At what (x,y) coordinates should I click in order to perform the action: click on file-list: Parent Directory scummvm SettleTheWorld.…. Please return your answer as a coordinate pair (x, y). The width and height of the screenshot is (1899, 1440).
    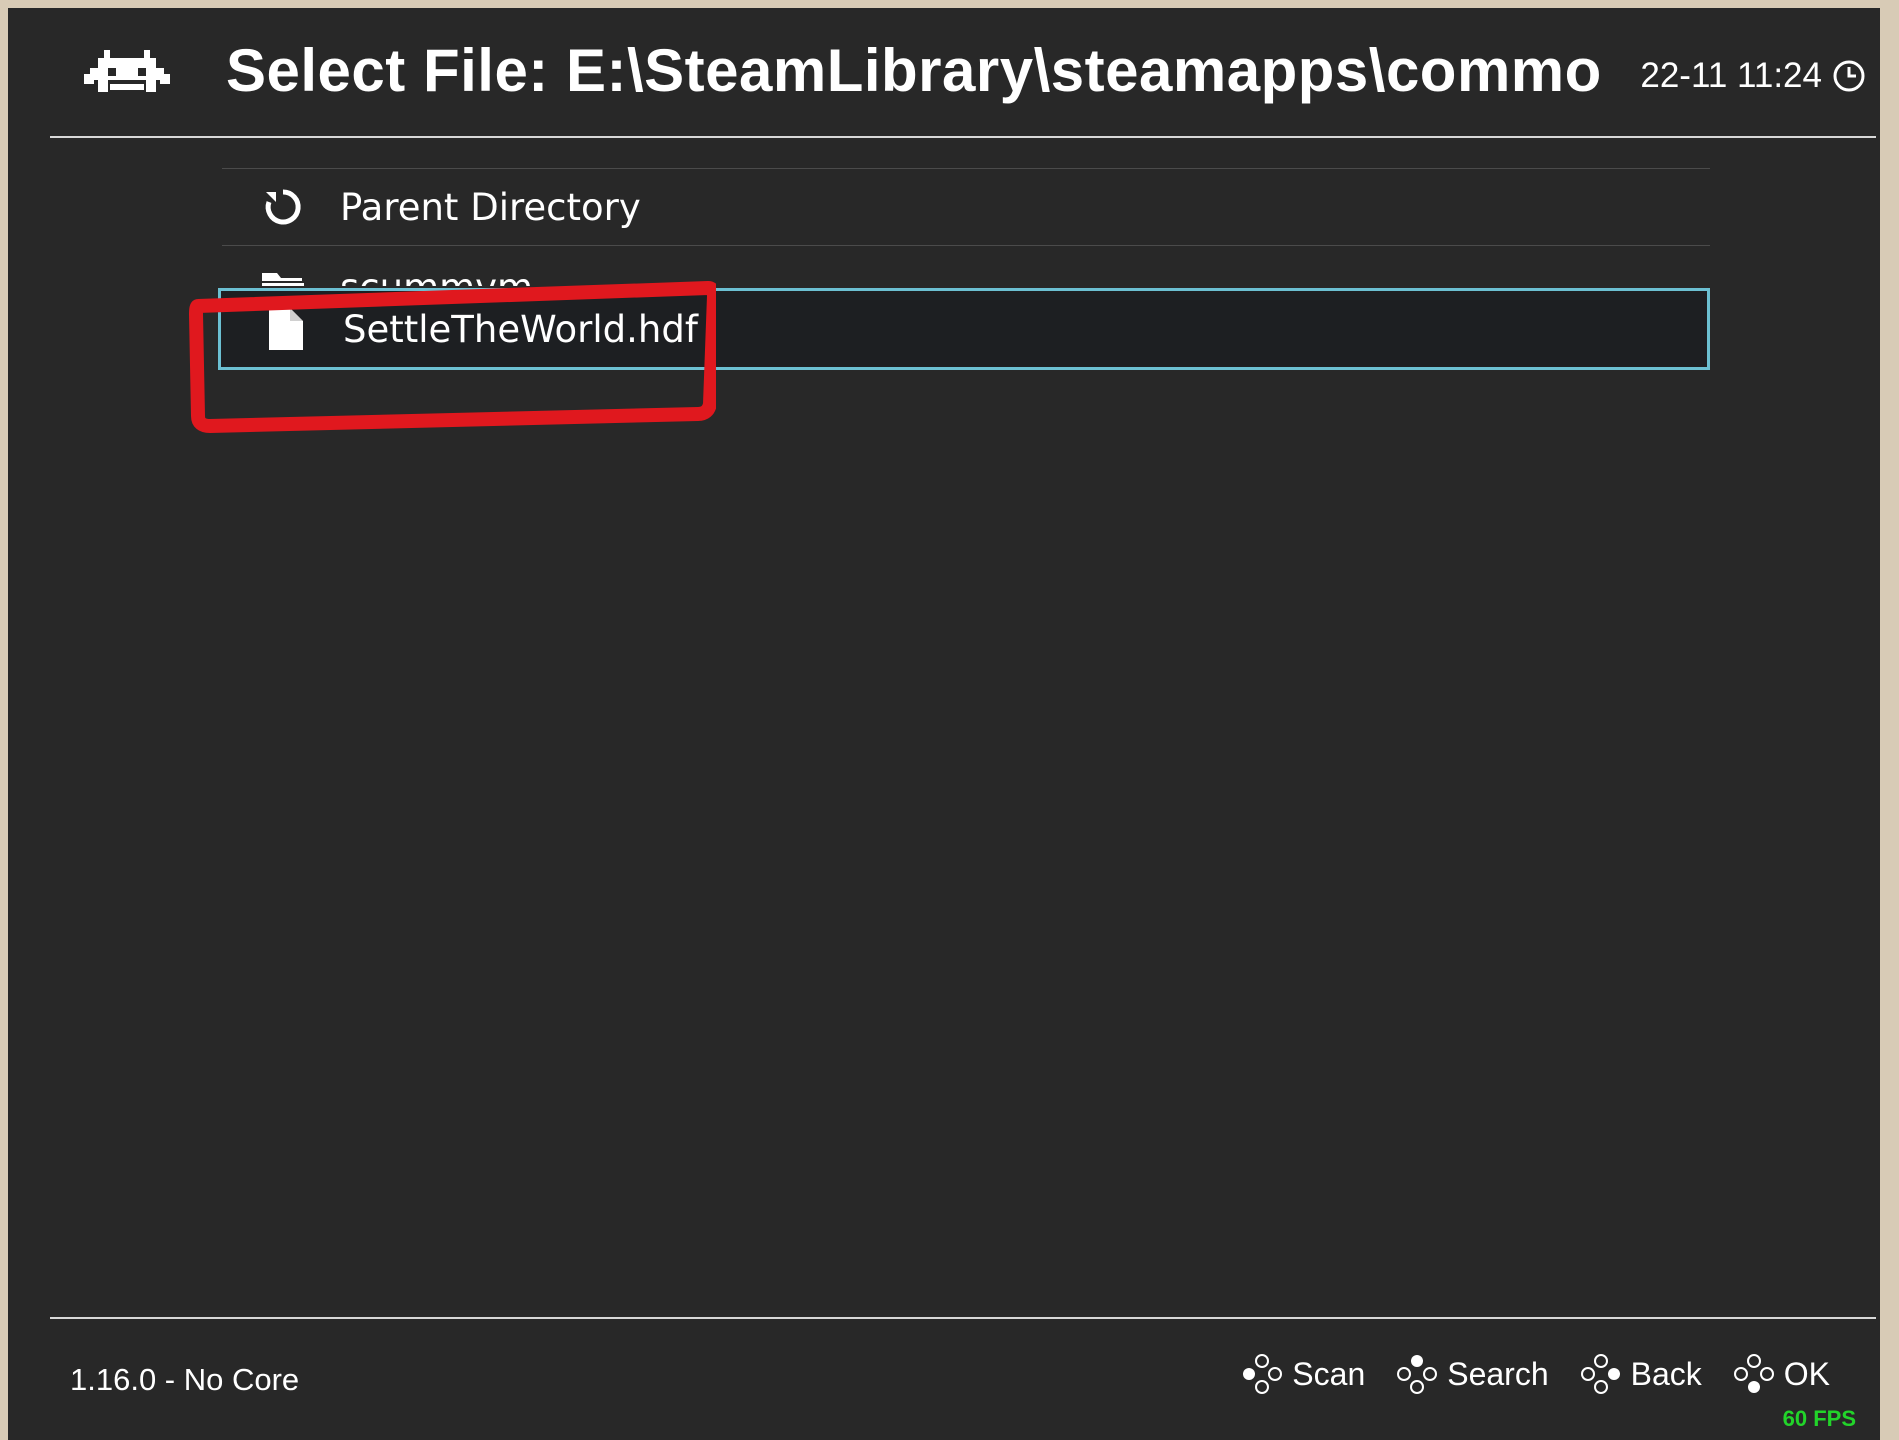
    Looking at the image, I should click on (964, 269).